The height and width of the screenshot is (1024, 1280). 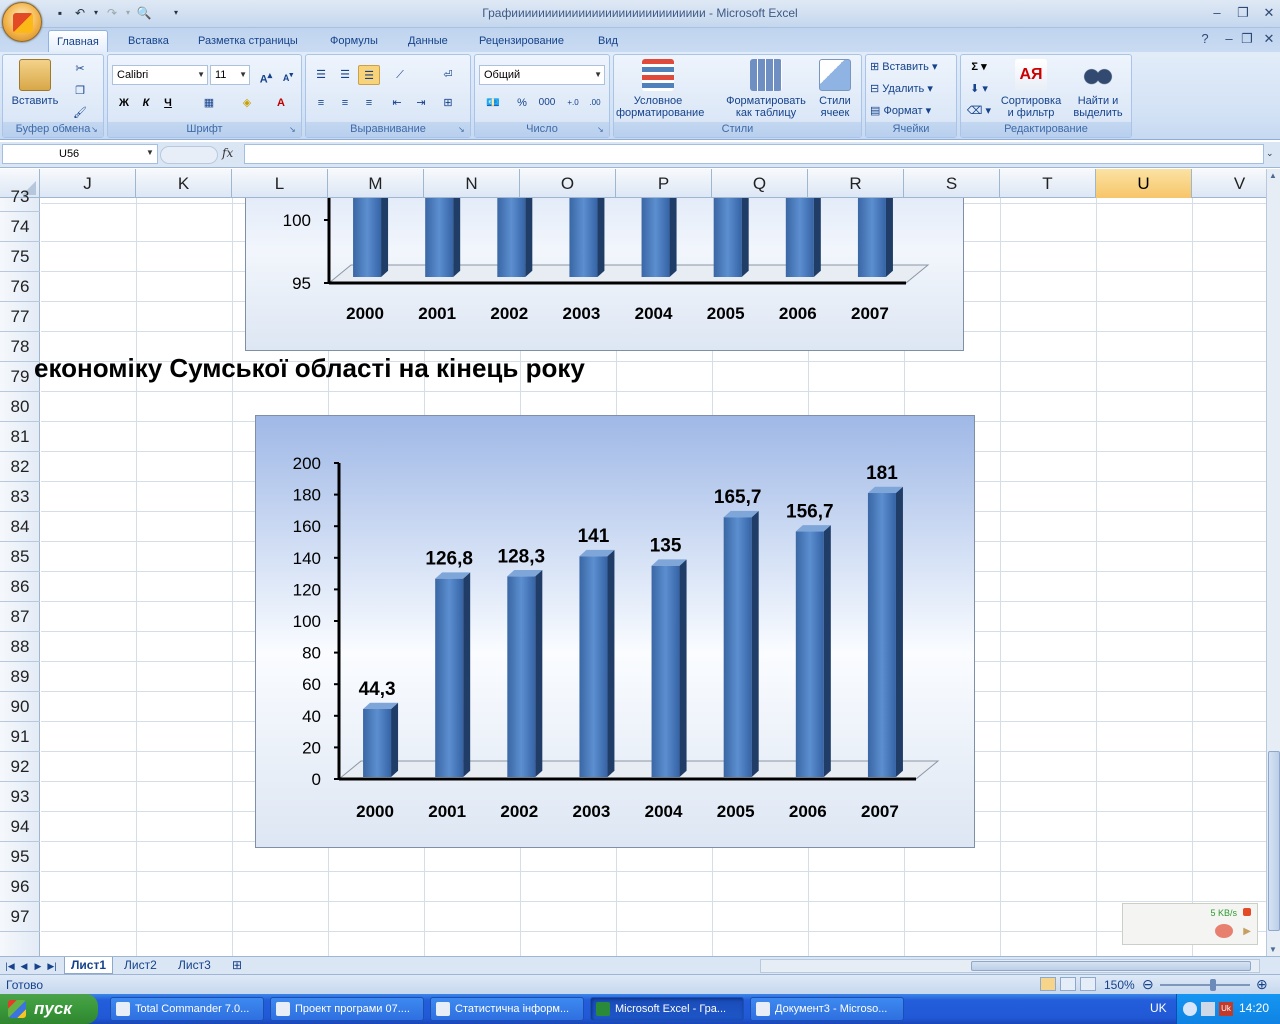 What do you see at coordinates (856, 183) in the screenshot?
I see `column-header-r: R` at bounding box center [856, 183].